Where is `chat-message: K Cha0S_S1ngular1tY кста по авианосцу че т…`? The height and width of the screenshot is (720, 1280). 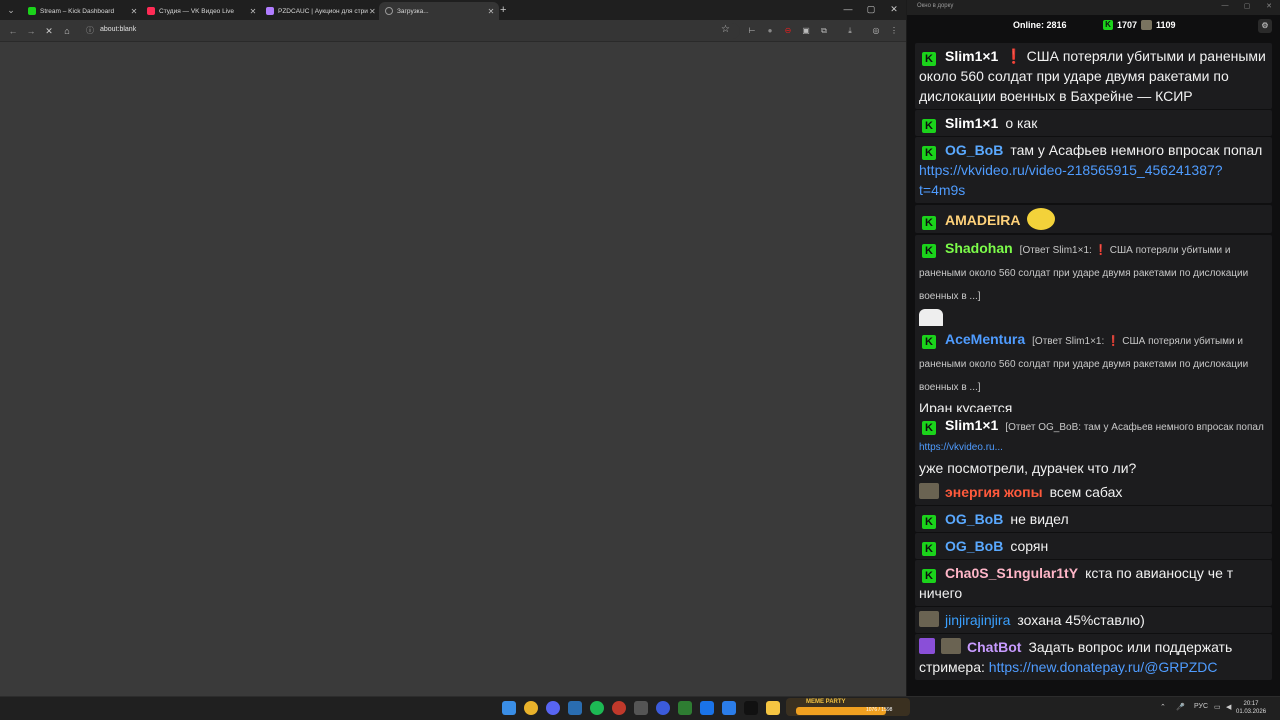
chat-message: K Cha0S_S1ngular1tY кста по авианосцу че т… is located at coordinates (1093, 583).